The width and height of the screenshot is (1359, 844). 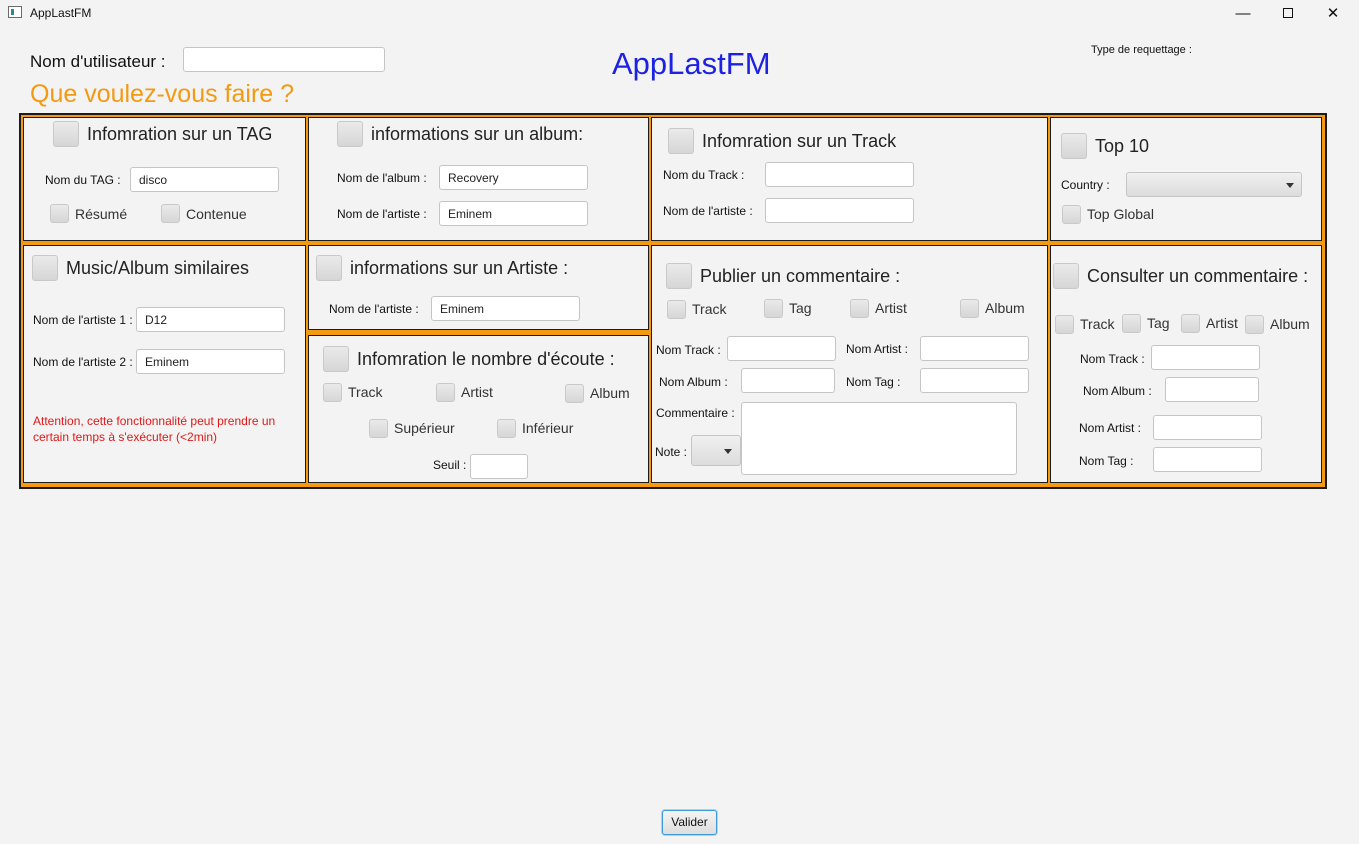 I want to click on consult-title: Consulter un commentaire :, so click(x=1198, y=276).